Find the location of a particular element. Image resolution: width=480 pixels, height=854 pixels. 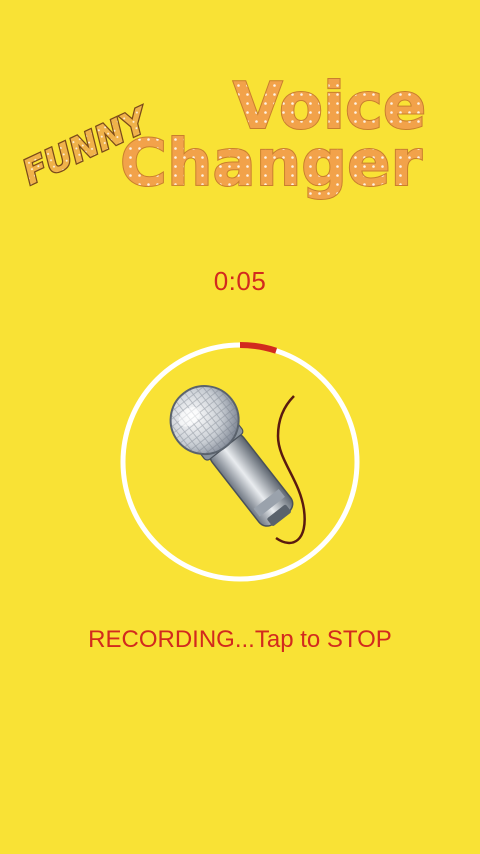

record-stop-button is located at coordinates (240, 462).